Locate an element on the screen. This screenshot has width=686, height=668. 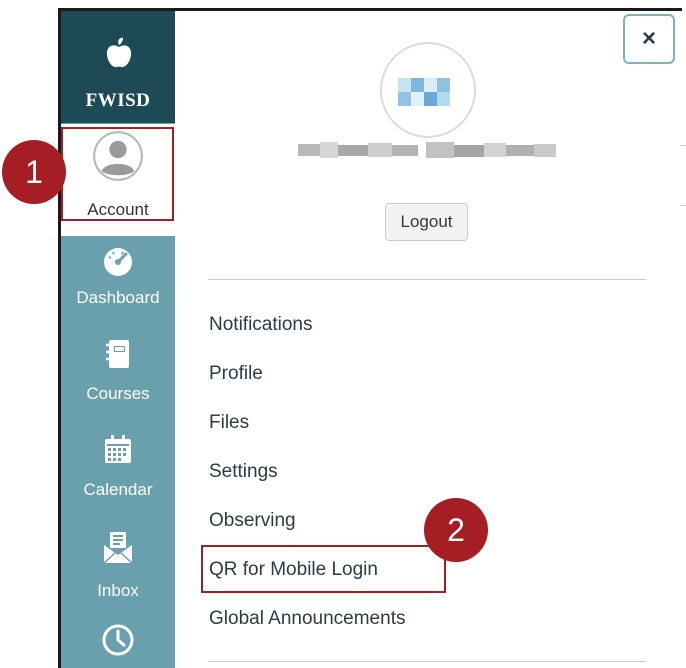
nav-item-inbox: Inbox is located at coordinates (118, 572).